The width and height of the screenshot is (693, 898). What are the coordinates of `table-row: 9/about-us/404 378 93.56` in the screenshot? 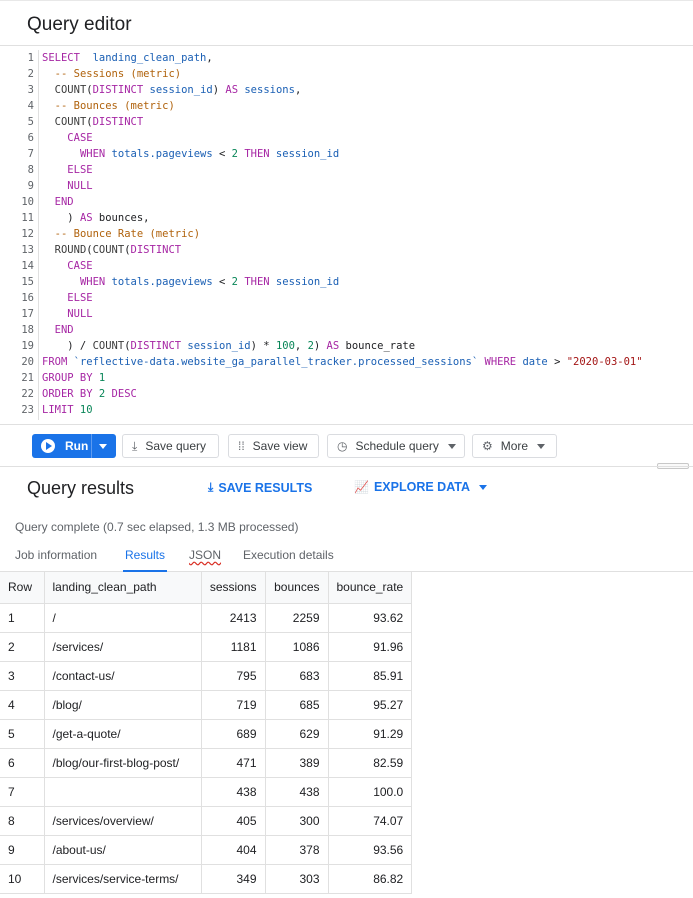 It's located at (206, 850).